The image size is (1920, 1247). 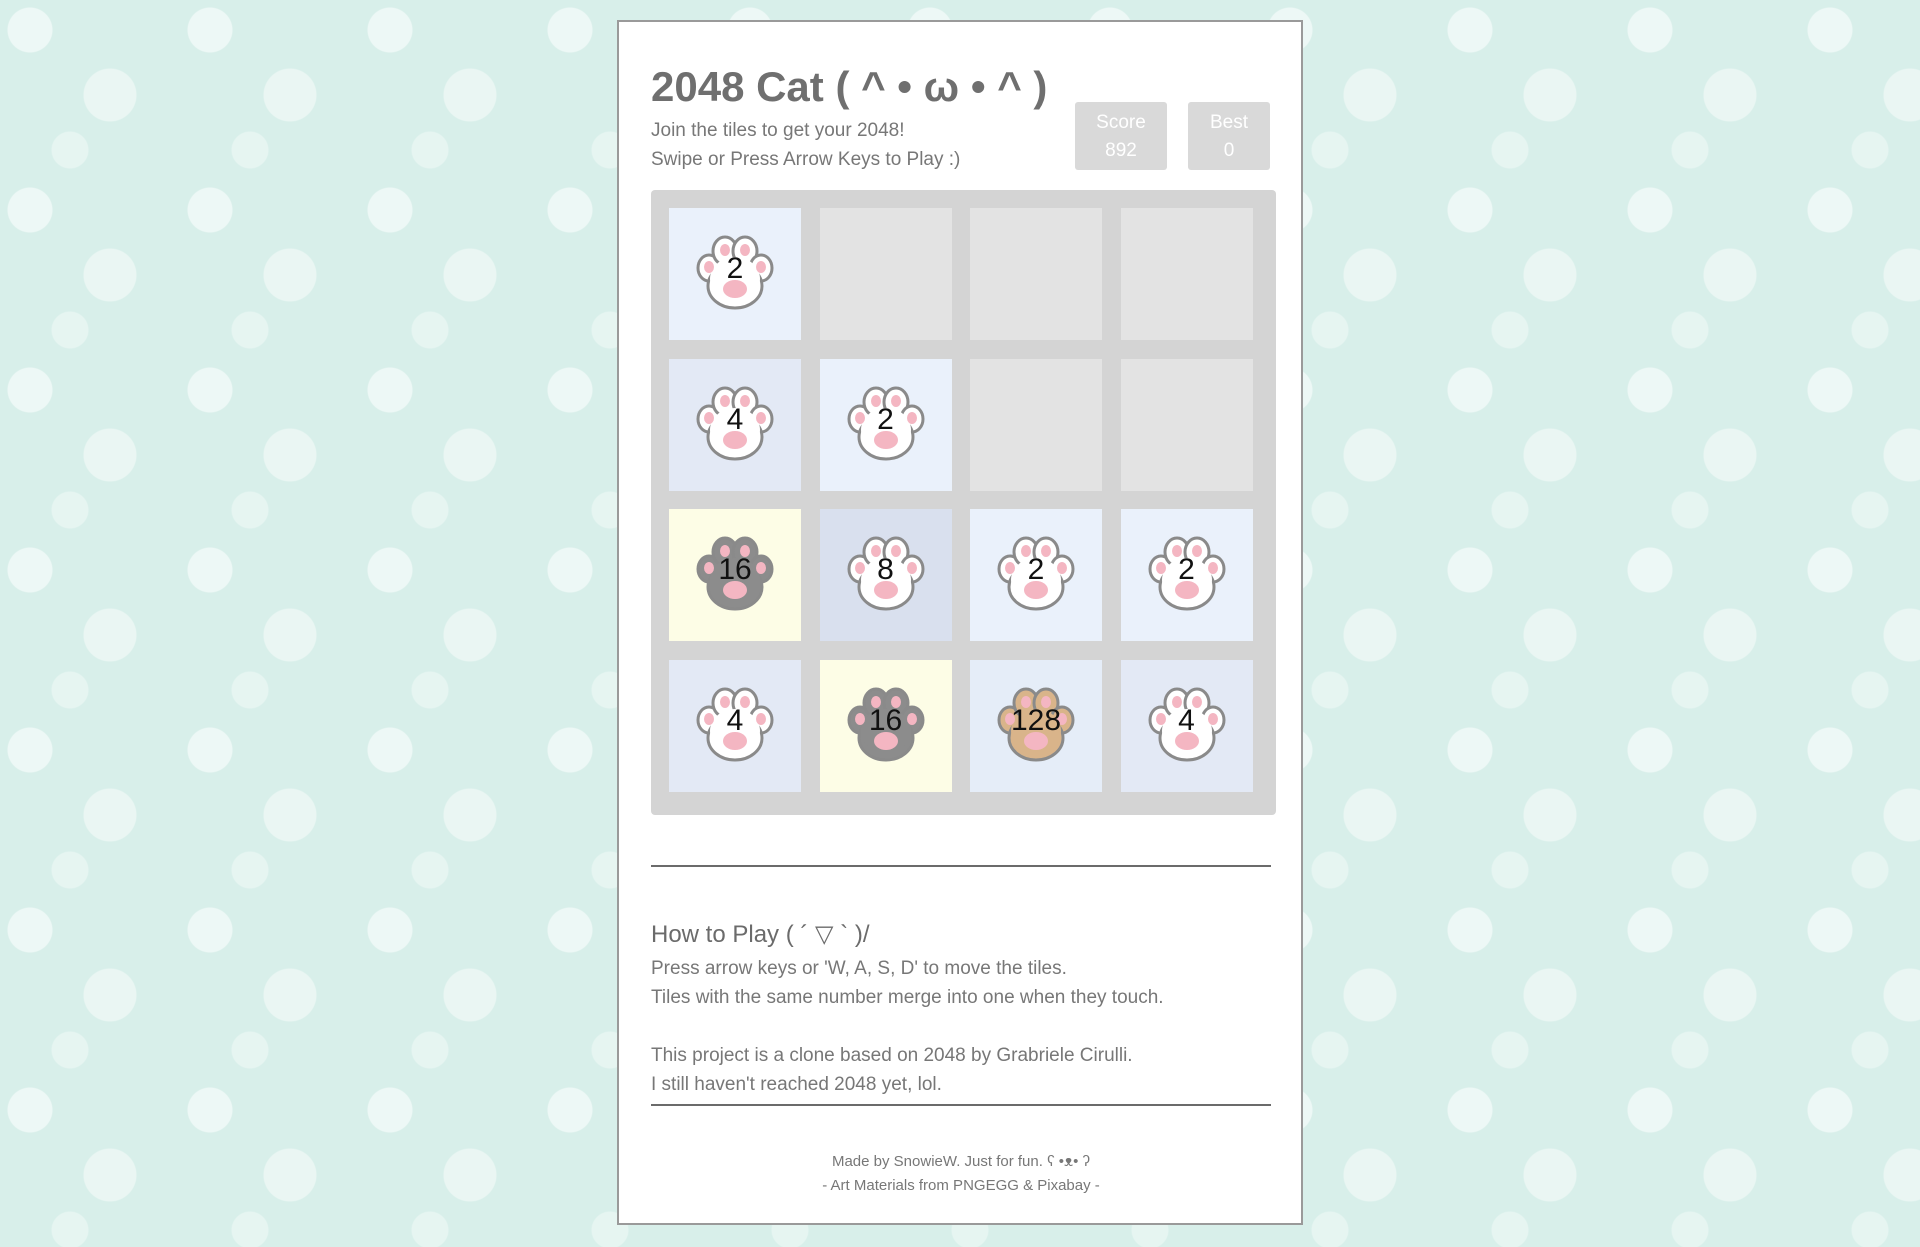 I want to click on footer-art-credit: - Art Materials from PNGEGG & Pixabay -, so click(x=961, y=1185).